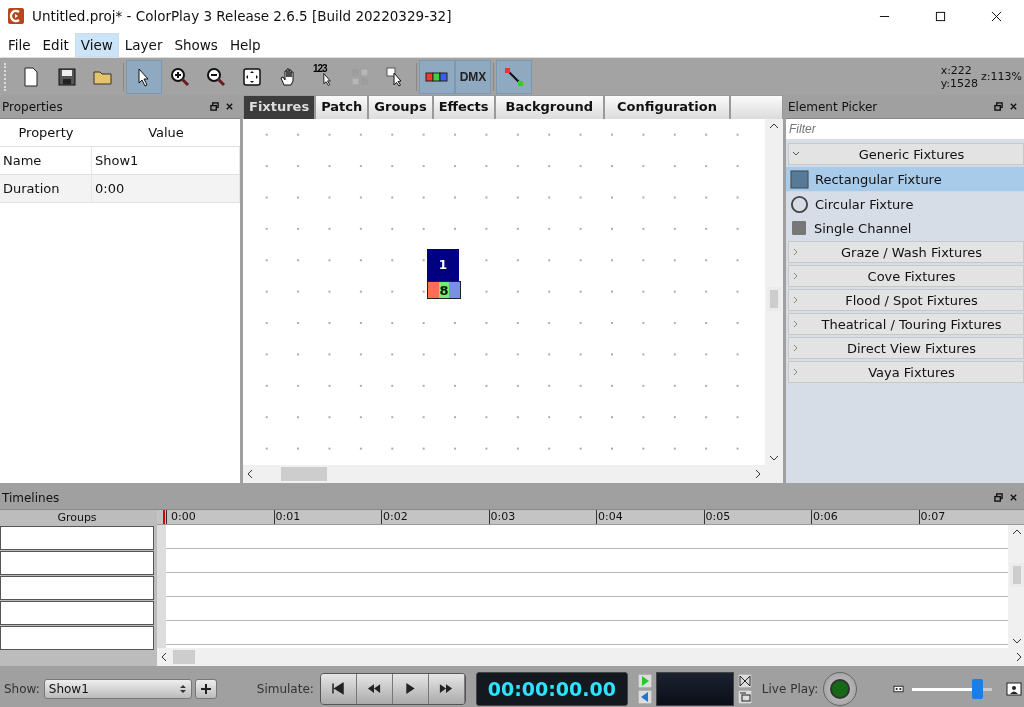 This screenshot has width=1024, height=707. Describe the element at coordinates (905, 204) in the screenshot. I see `fixture-type-item: Circular Fixture` at that location.